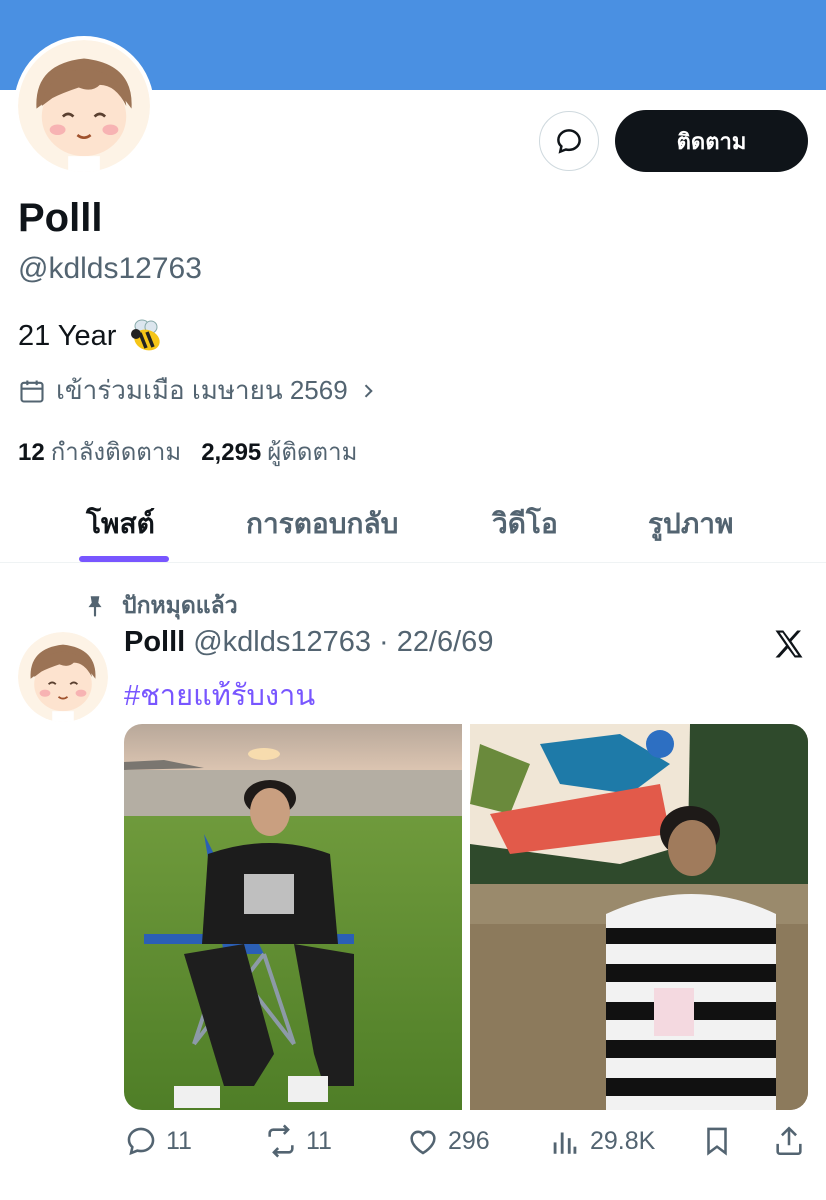  Describe the element at coordinates (116, 452) in the screenshot. I see `following-label: กำลังติดตาม` at that location.